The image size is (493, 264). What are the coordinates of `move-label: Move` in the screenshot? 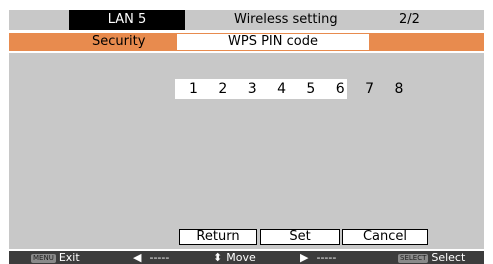 It's located at (241, 257).